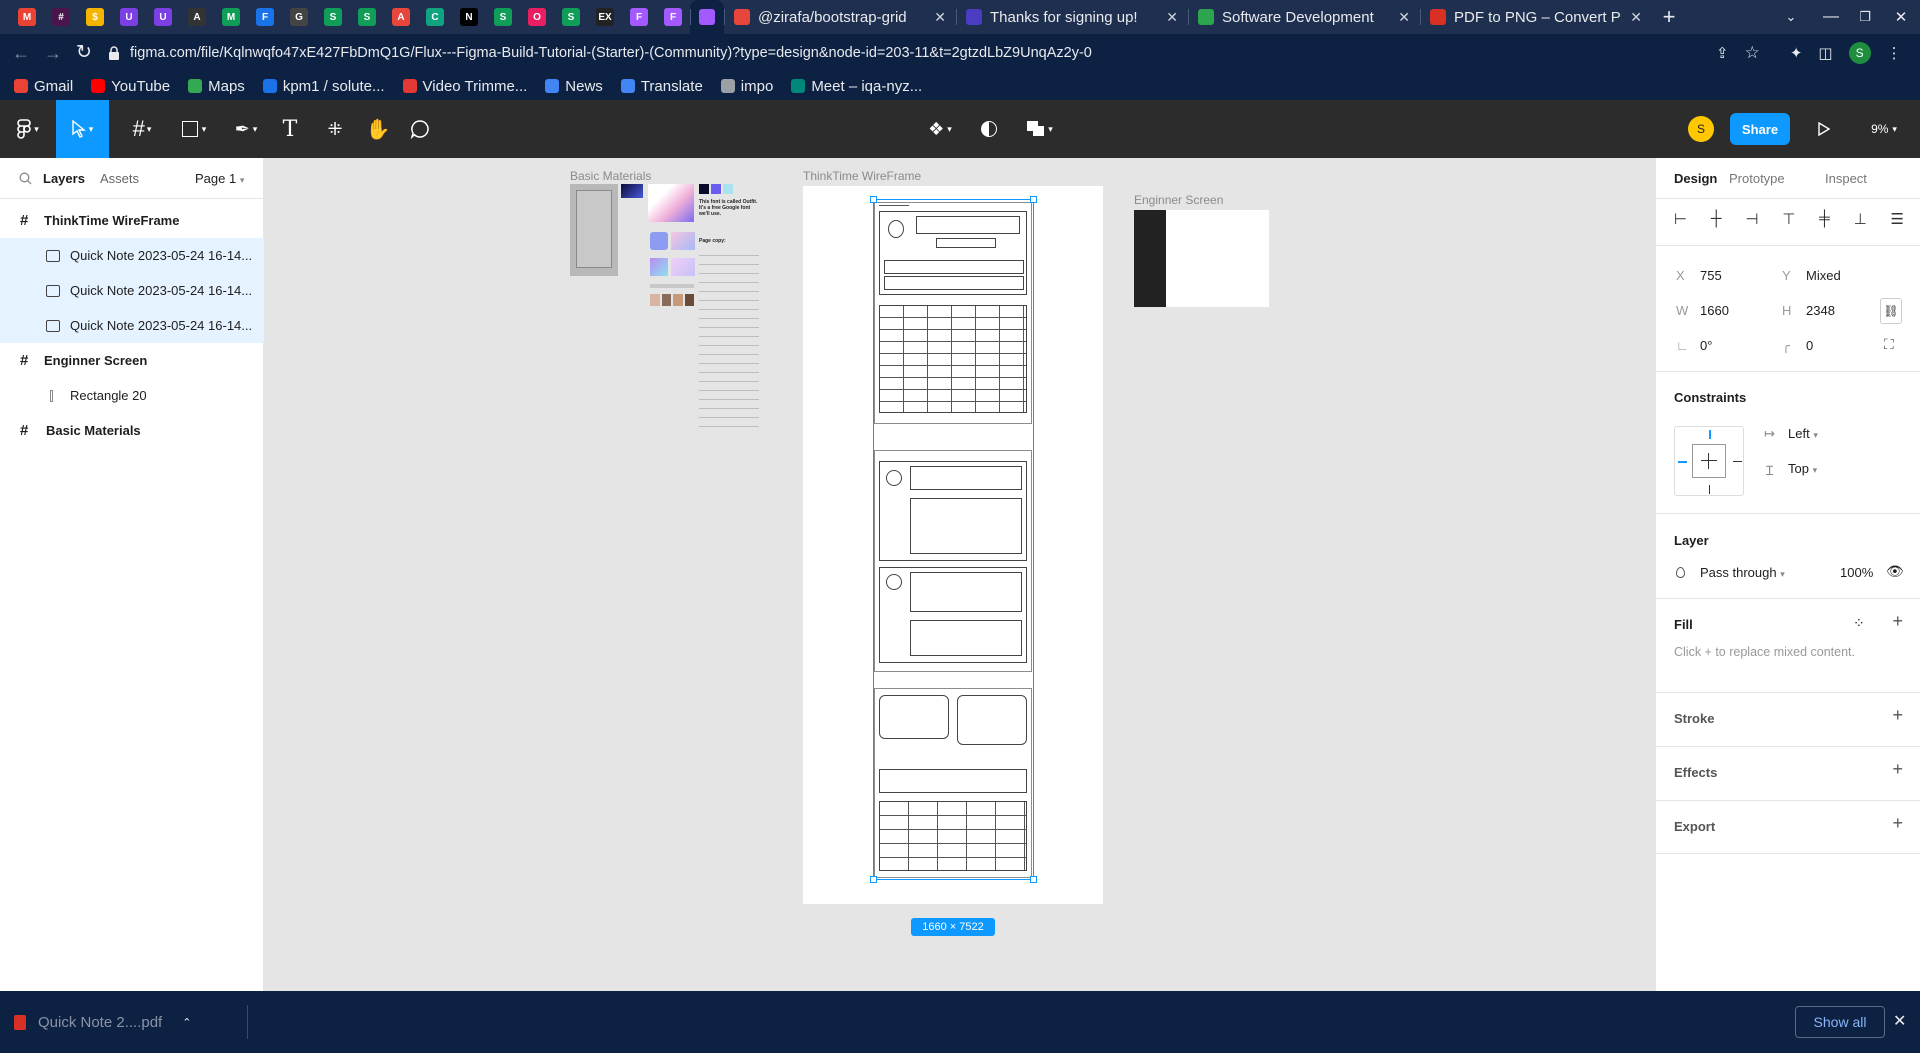 Image resolution: width=1920 pixels, height=1053 pixels. I want to click on tab-pdf-to-png: PDF to PNG – Convert PDF ✕, so click(1536, 17).